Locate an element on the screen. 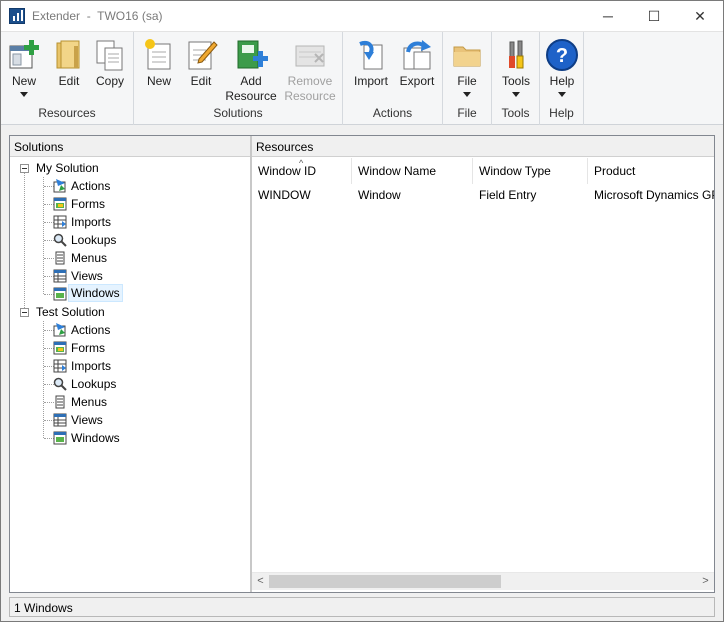  ribbon-group-label-actions: Actions is located at coordinates (392, 113).